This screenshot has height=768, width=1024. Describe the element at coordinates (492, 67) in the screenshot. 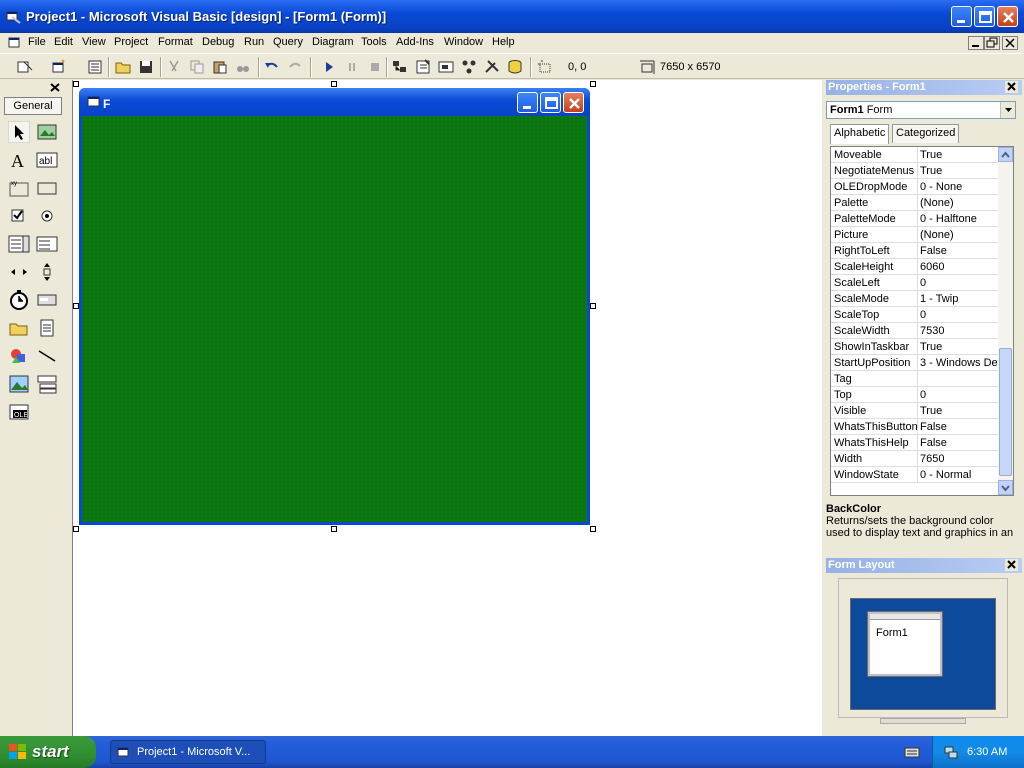

I see `toolbox-icon` at that location.